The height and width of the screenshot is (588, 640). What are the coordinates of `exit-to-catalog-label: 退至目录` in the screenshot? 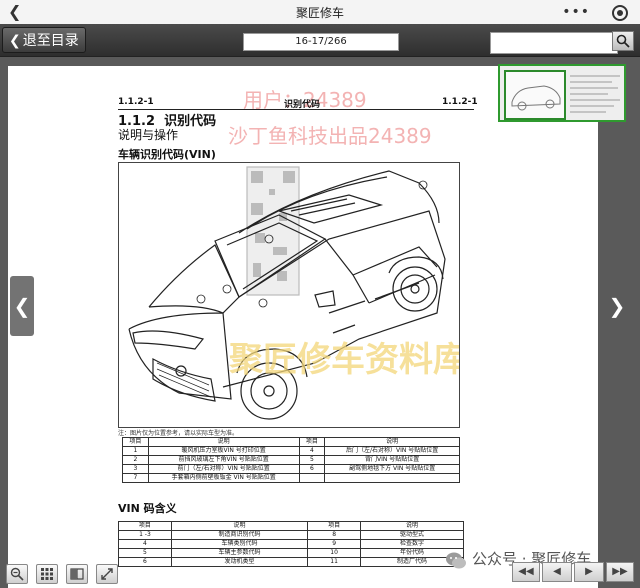 It's located at (50, 41).